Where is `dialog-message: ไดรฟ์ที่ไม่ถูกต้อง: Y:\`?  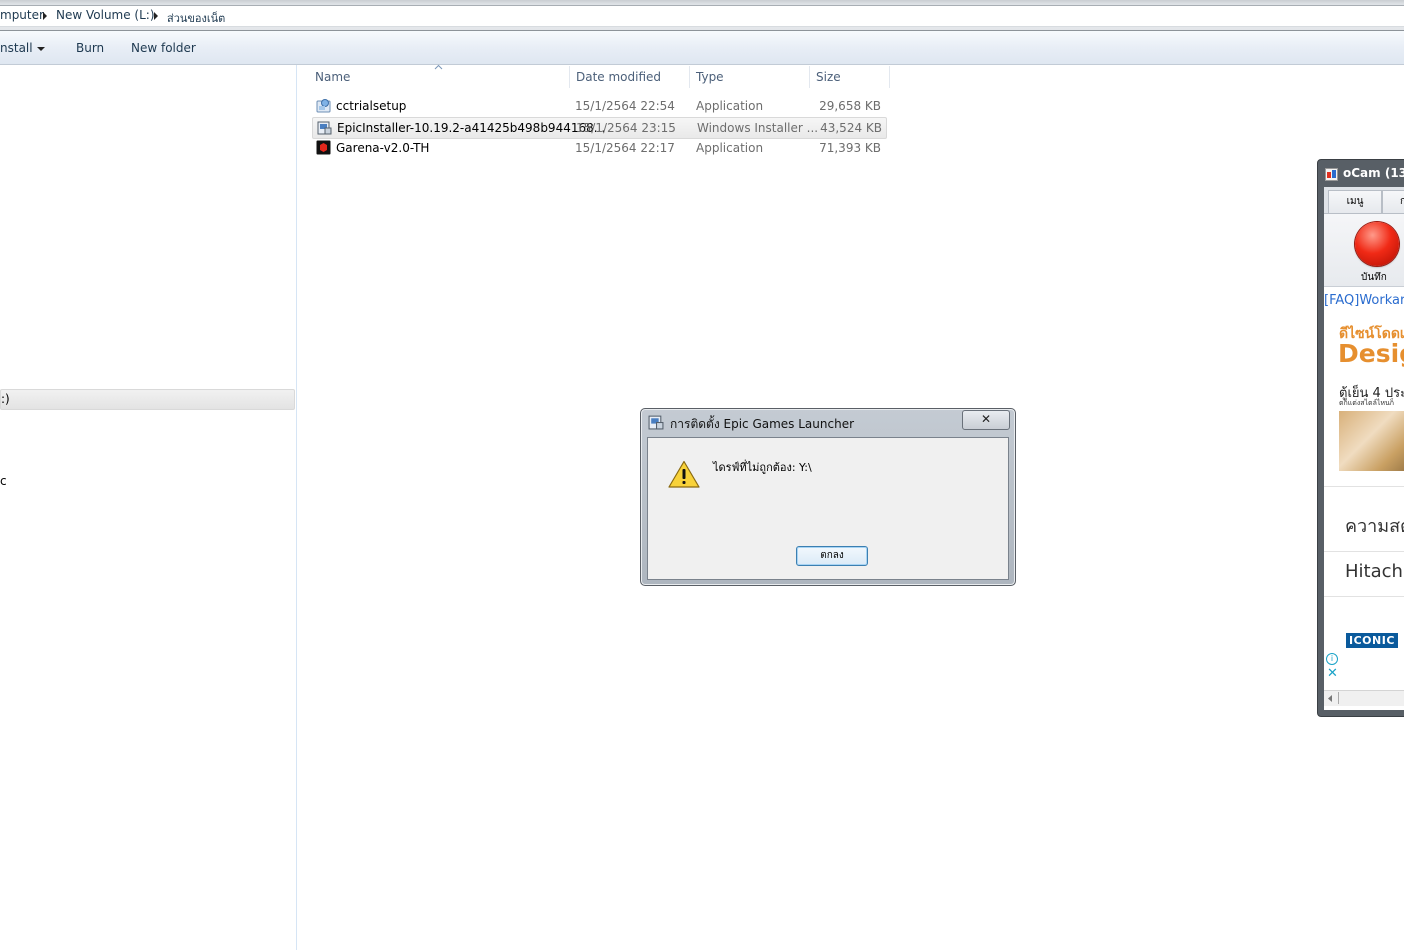
dialog-message: ไดรฟ์ที่ไม่ถูกต้อง: Y:\ is located at coordinates (762, 467).